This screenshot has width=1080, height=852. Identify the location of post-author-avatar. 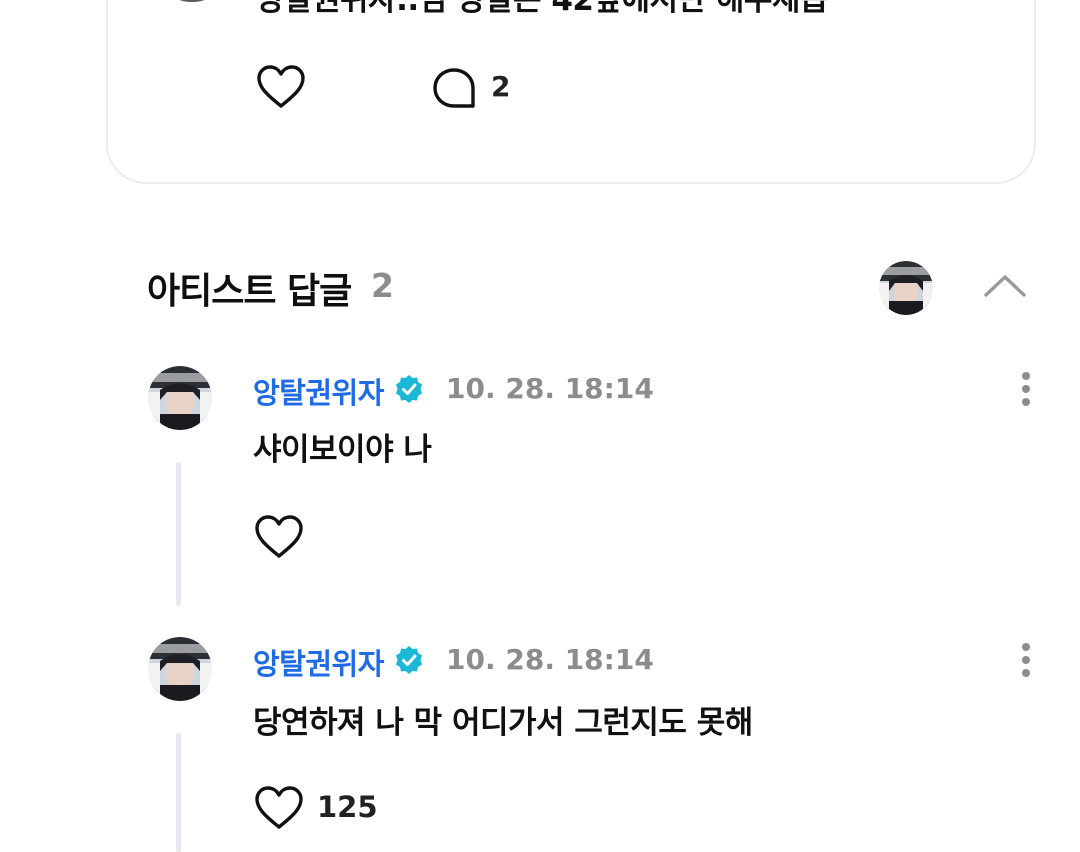
(192, 1).